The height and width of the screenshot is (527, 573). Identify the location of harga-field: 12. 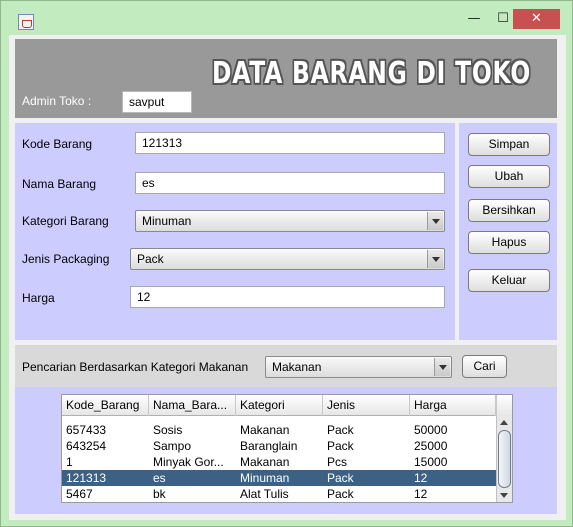
(287, 297).